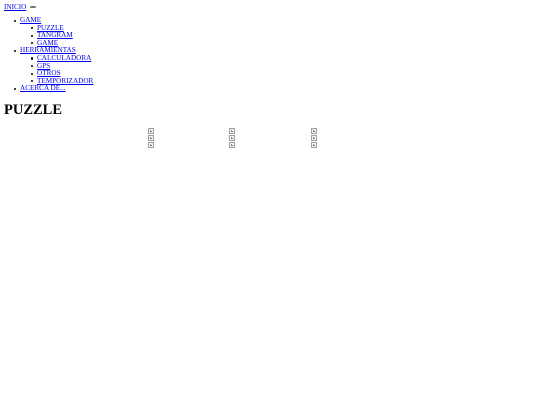 This screenshot has height=405, width=540. I want to click on nav-submenu-tools: CALCULADORA GPS OTROS TEMPORIZADOR, so click(110, 69).